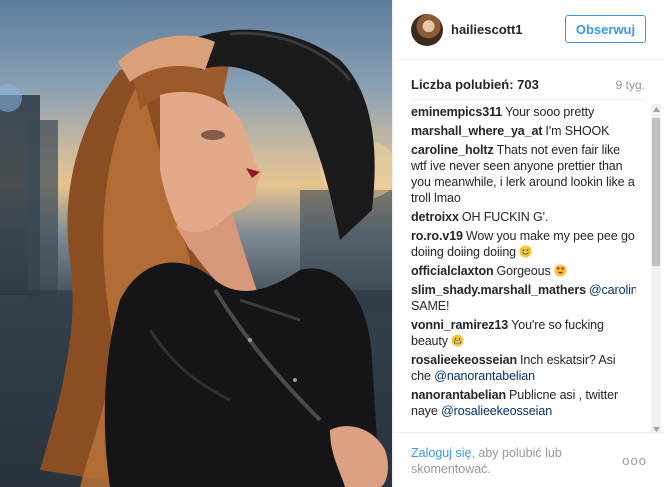  Describe the element at coordinates (457, 340) in the screenshot. I see `grimacing-face-icon` at that location.